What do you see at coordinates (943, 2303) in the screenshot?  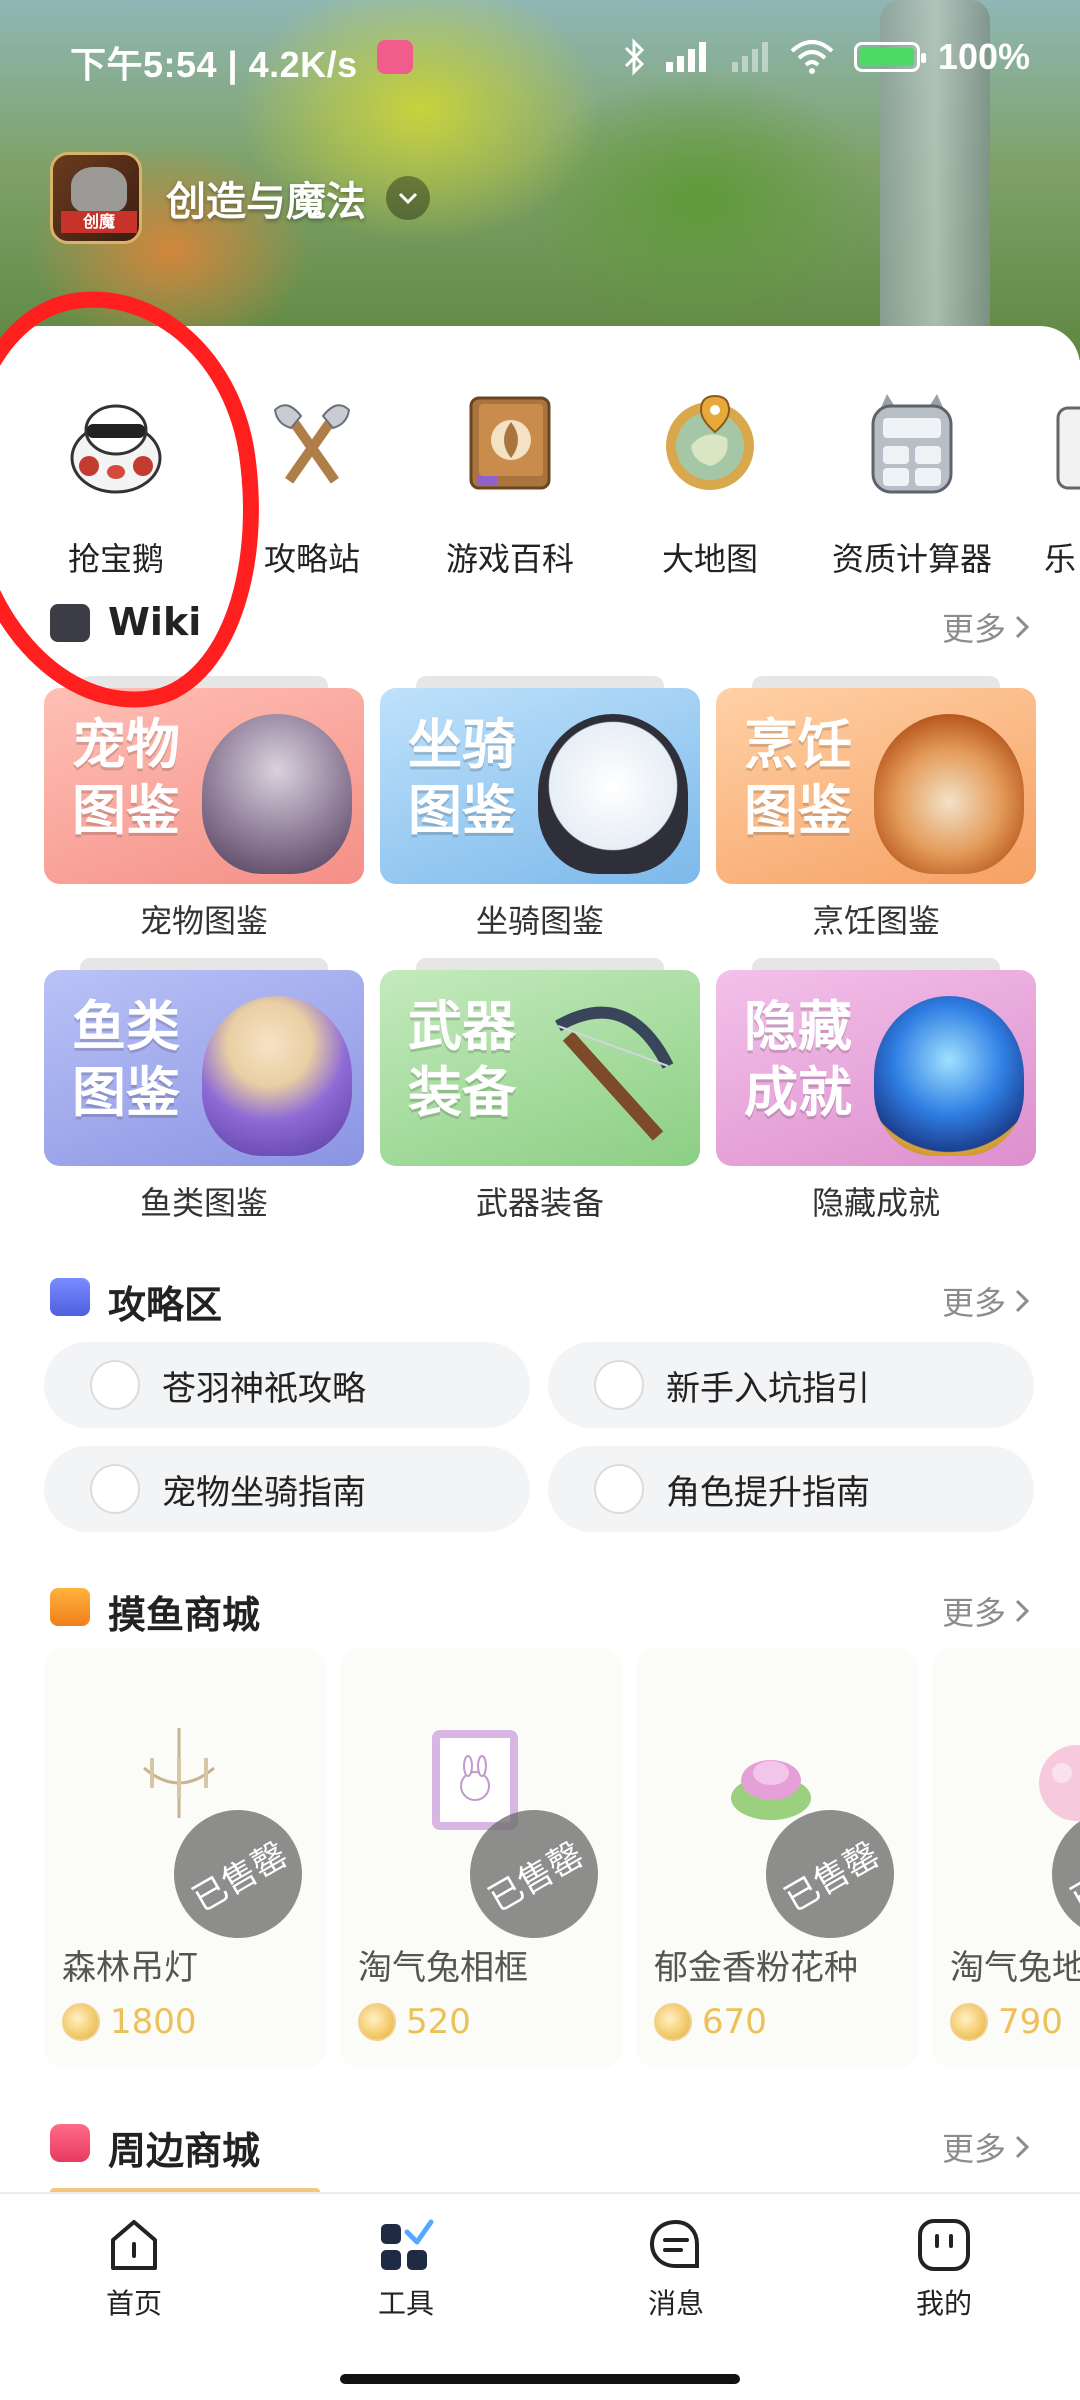 I see `nav-label: 我的` at bounding box center [943, 2303].